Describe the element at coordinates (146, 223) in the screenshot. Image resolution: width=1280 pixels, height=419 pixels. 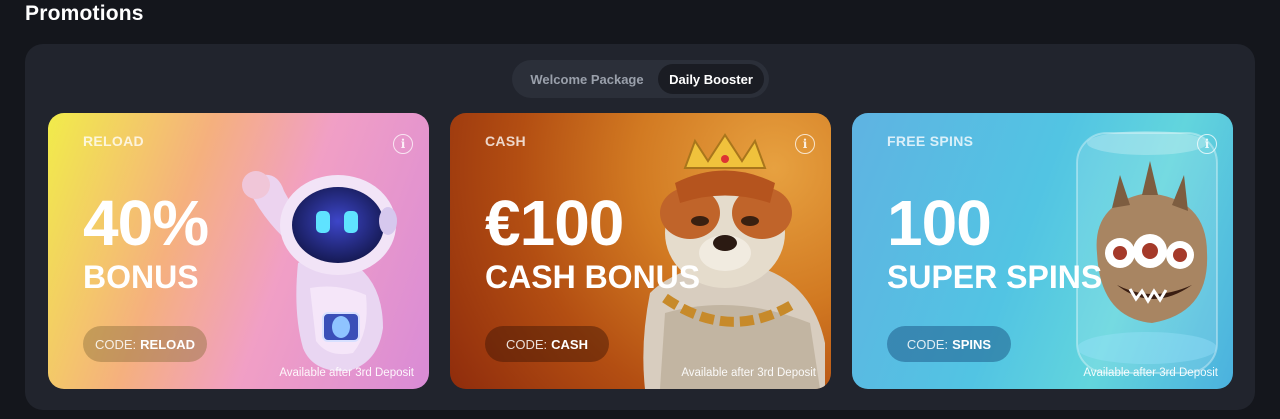
I see `bonus-amount: 40%` at that location.